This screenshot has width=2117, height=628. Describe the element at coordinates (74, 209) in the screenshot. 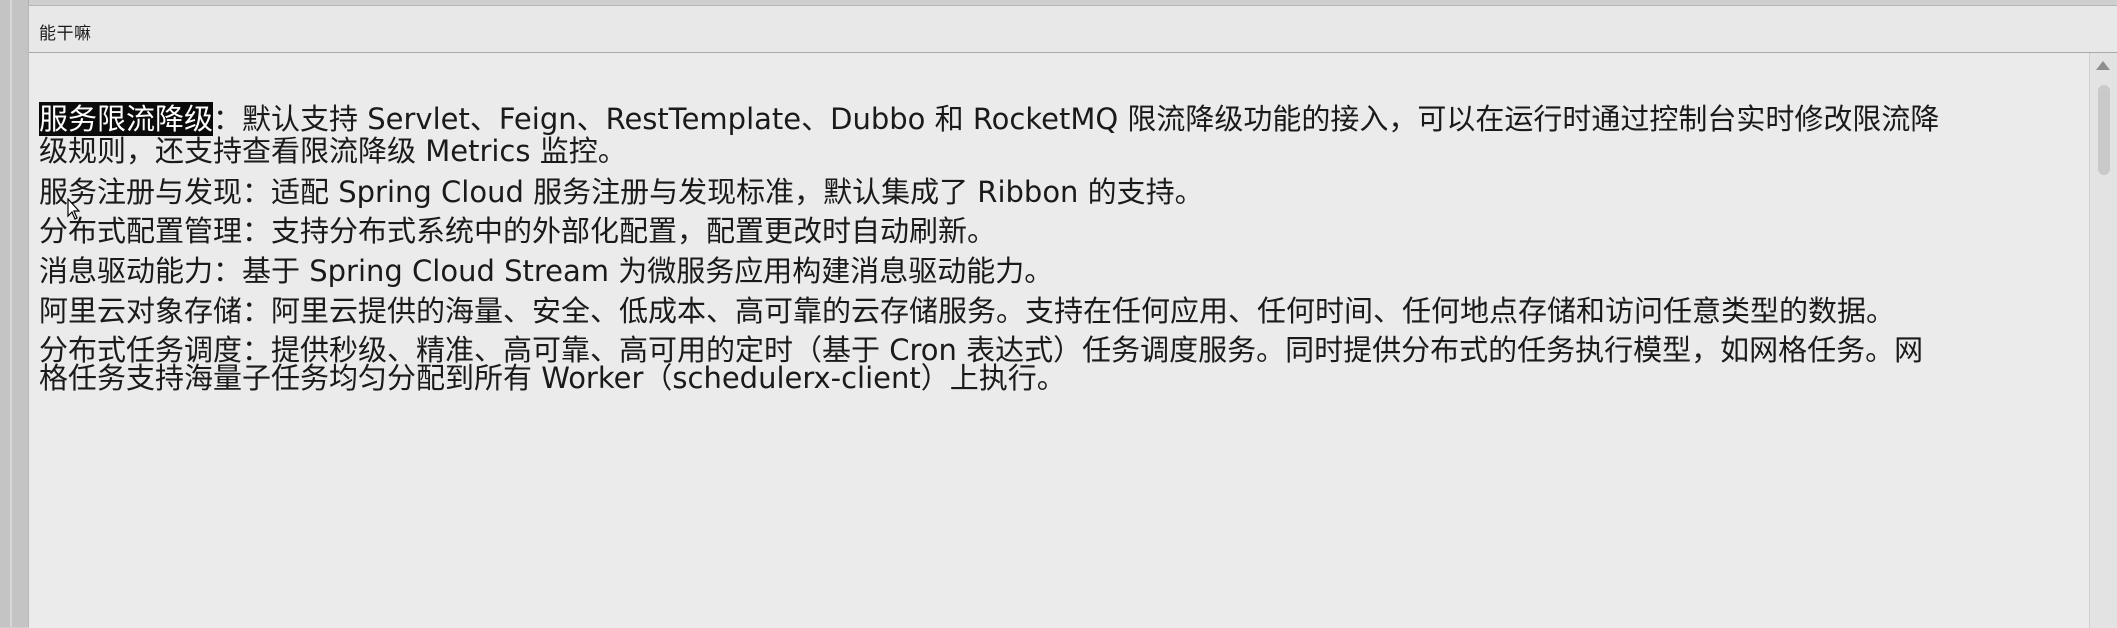

I see `mouse-cursor-icon` at that location.